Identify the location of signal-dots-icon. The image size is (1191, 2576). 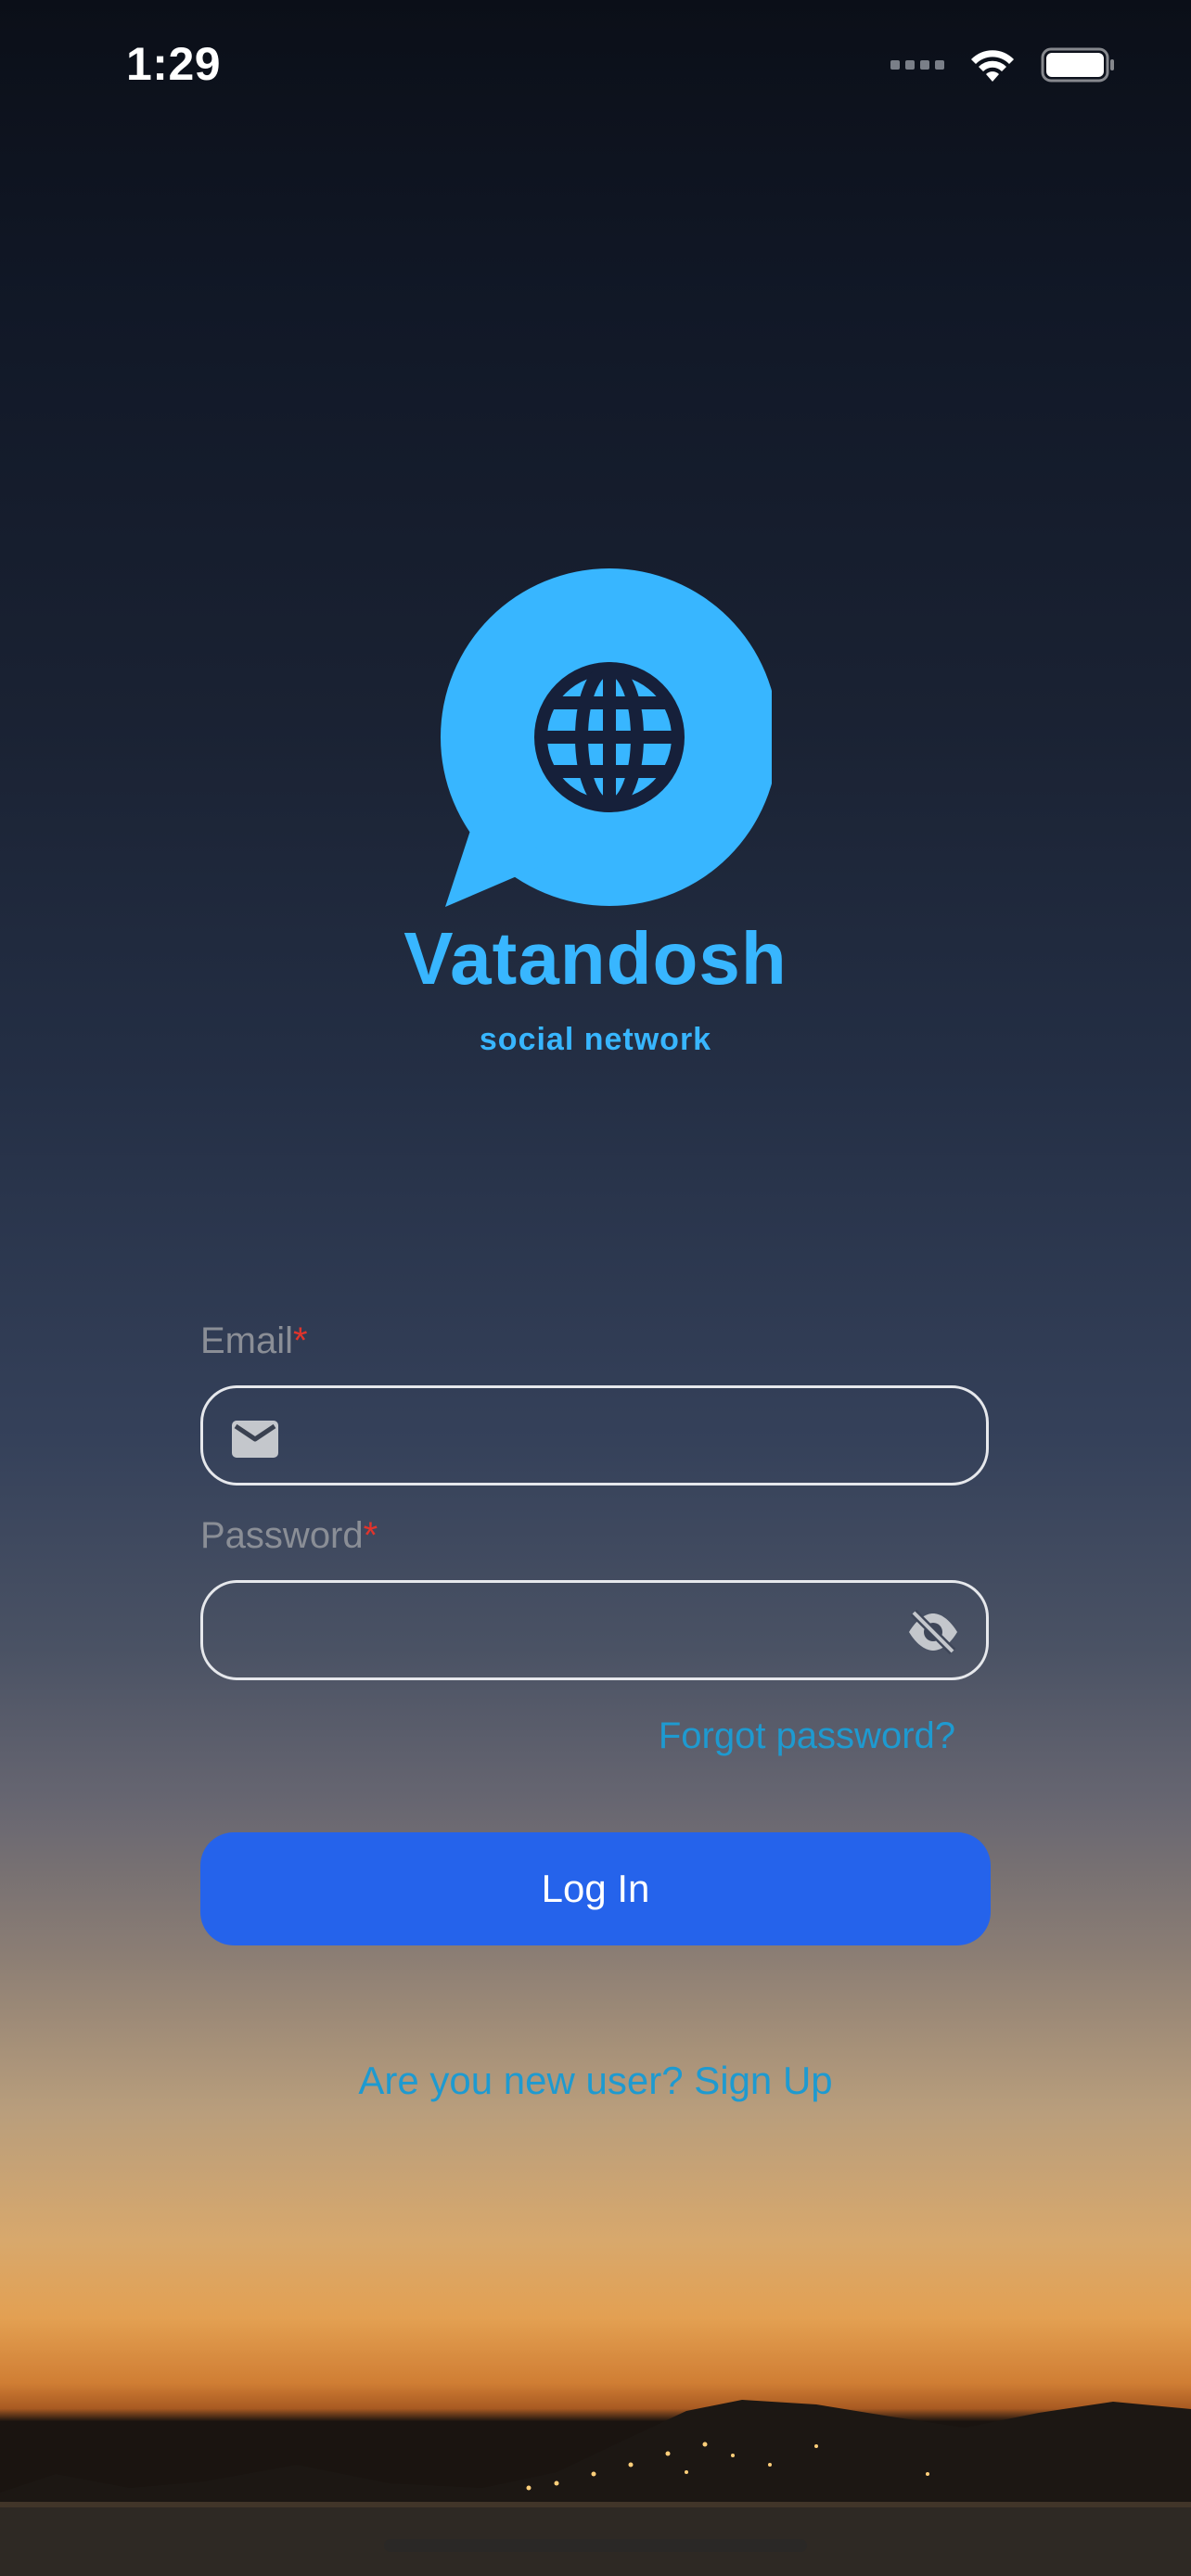
(917, 65).